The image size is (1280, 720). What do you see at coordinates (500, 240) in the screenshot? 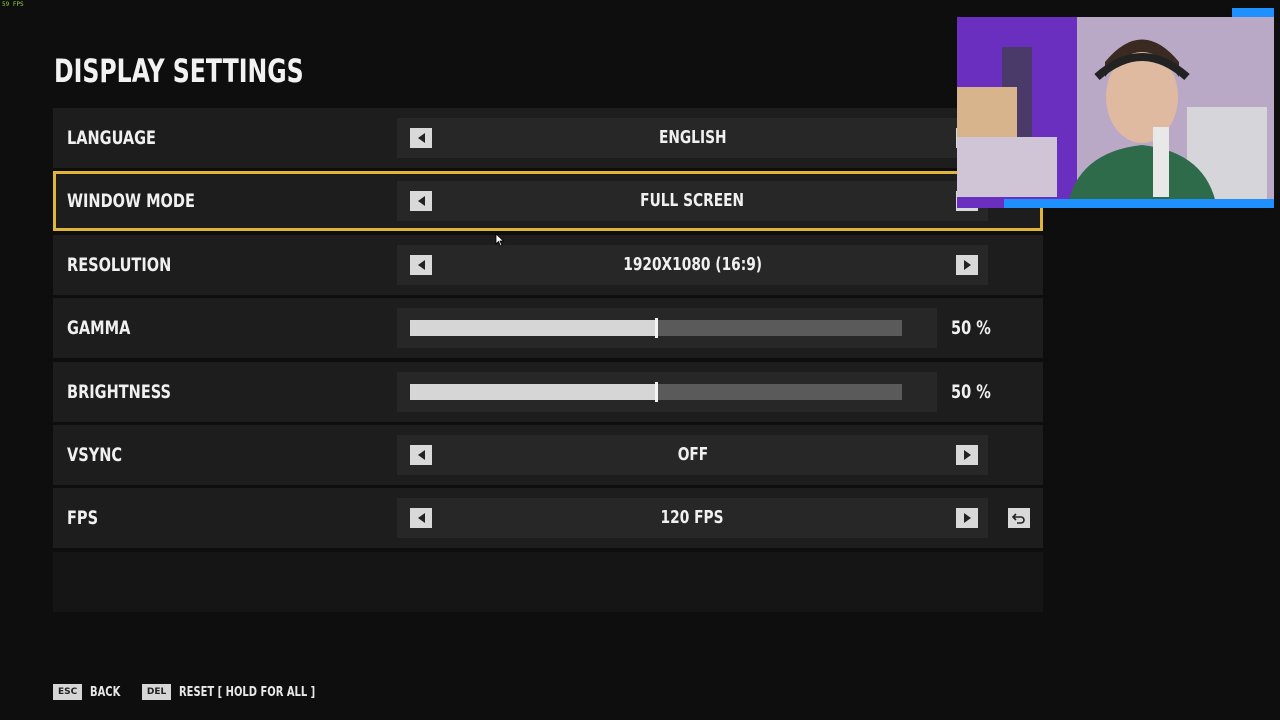
I see `mouse-cursor-icon` at bounding box center [500, 240].